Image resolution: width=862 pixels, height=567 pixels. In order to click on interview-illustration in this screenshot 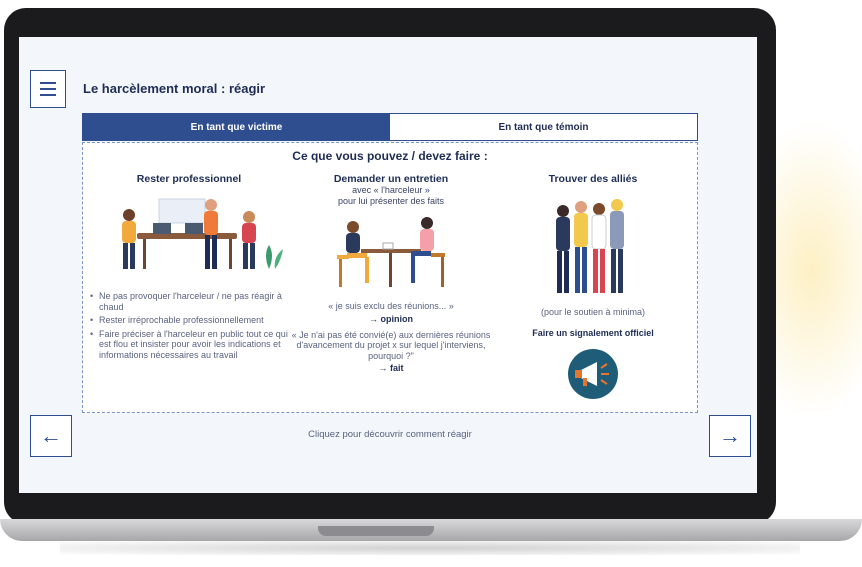, I will do `click(391, 252)`.